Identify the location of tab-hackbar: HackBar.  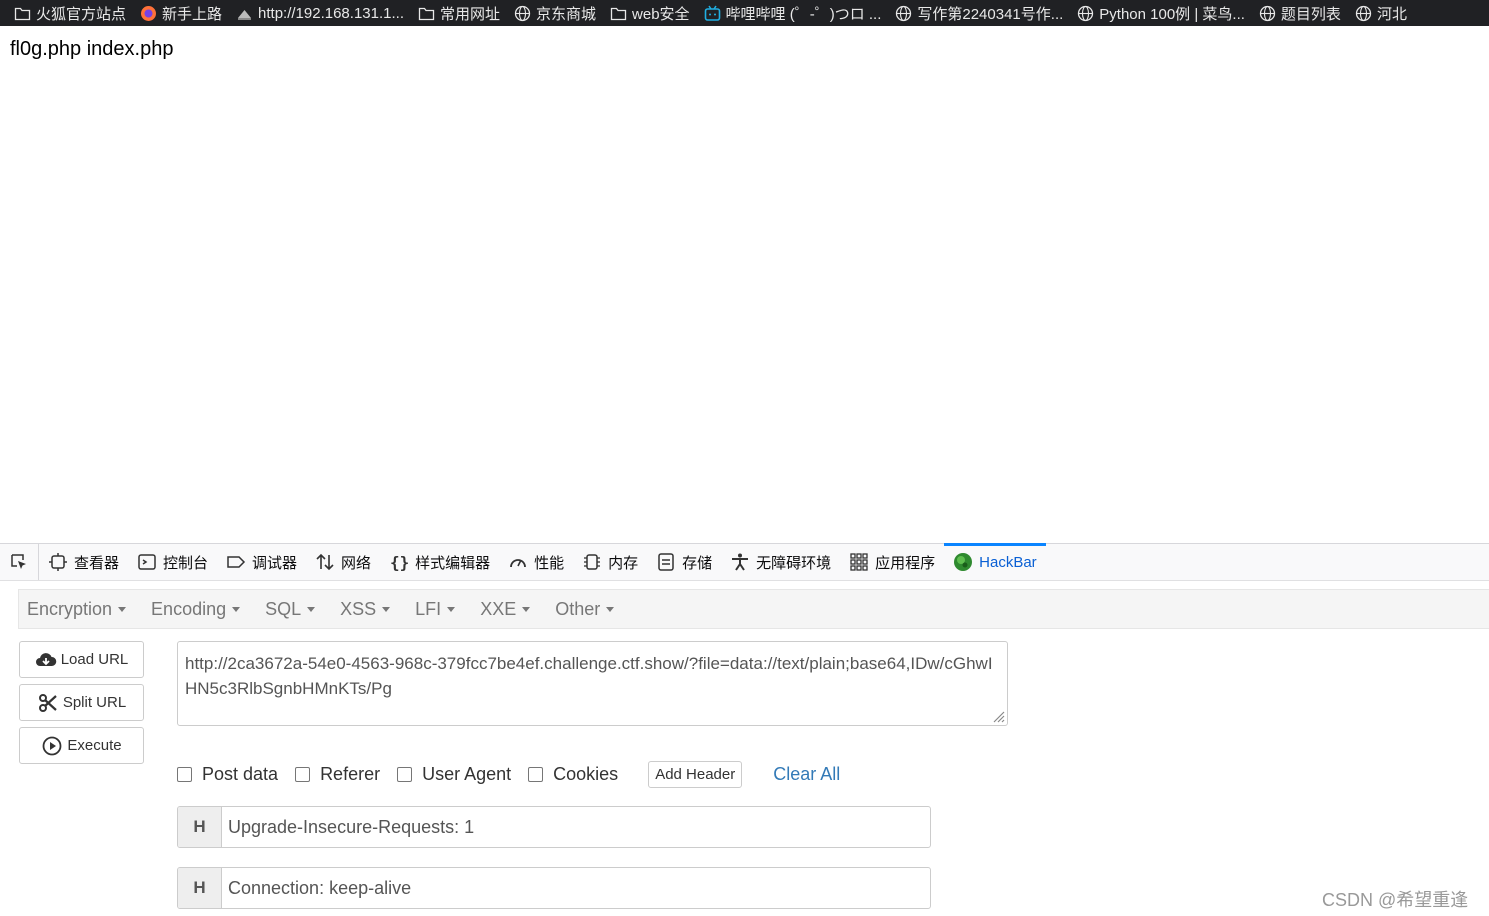
(995, 561).